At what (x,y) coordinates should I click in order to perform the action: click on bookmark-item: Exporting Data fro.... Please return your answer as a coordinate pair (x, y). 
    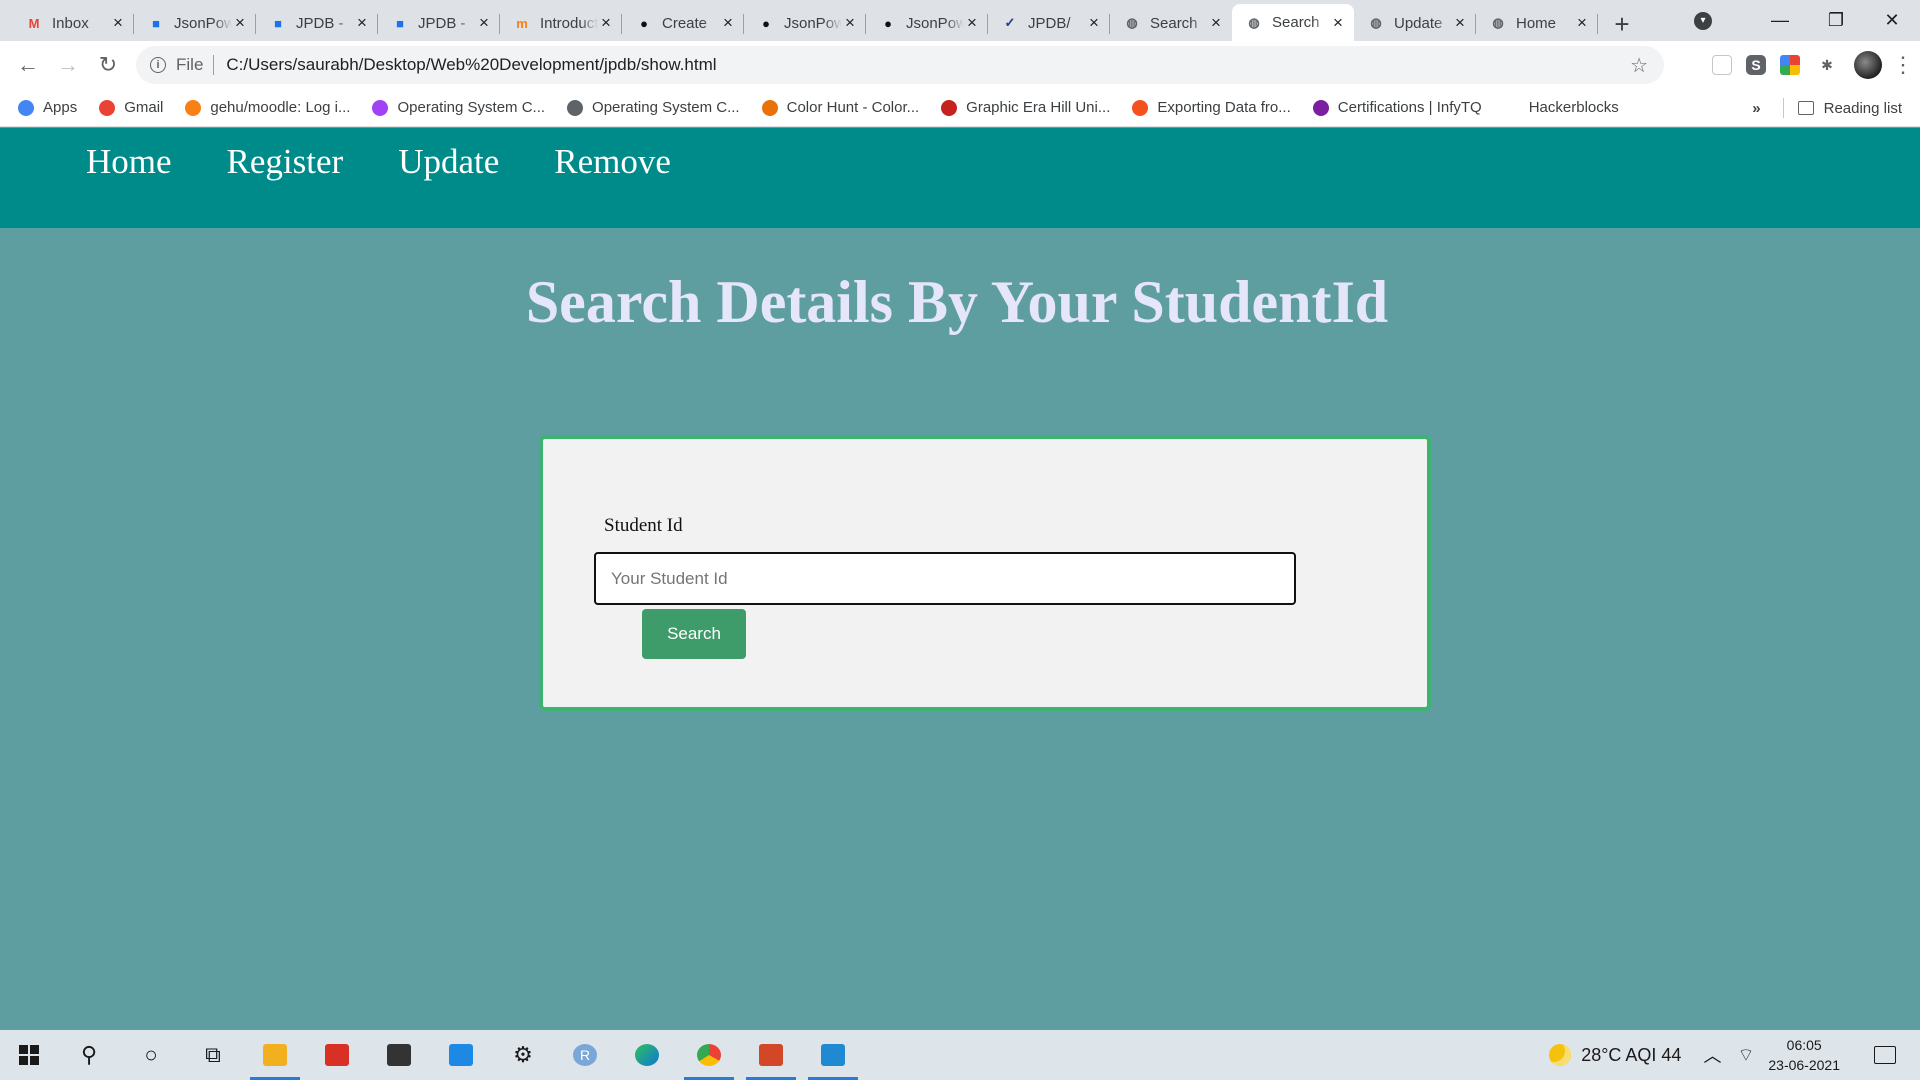
    Looking at the image, I should click on (1211, 107).